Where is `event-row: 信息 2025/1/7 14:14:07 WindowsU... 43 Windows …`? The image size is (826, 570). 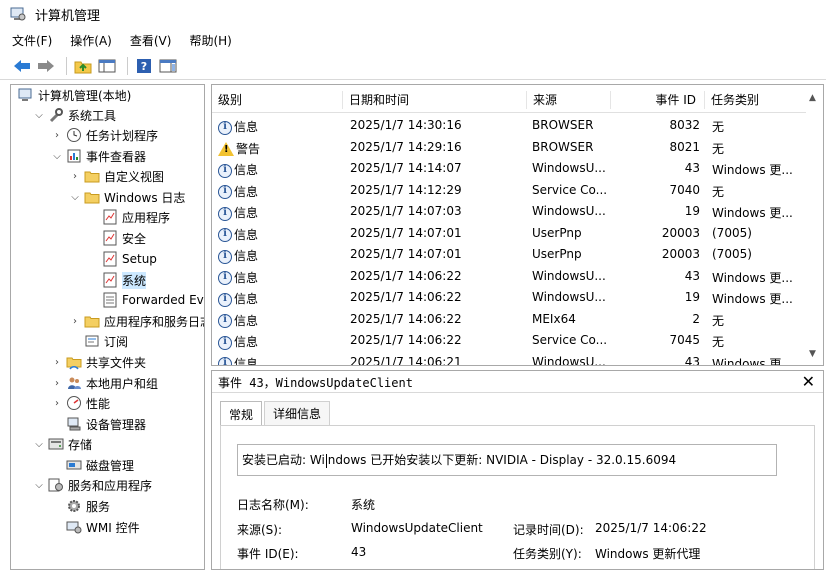
event-row: 信息 2025/1/7 14:14:07 WindowsU... 43 Windows … is located at coordinates (517, 169).